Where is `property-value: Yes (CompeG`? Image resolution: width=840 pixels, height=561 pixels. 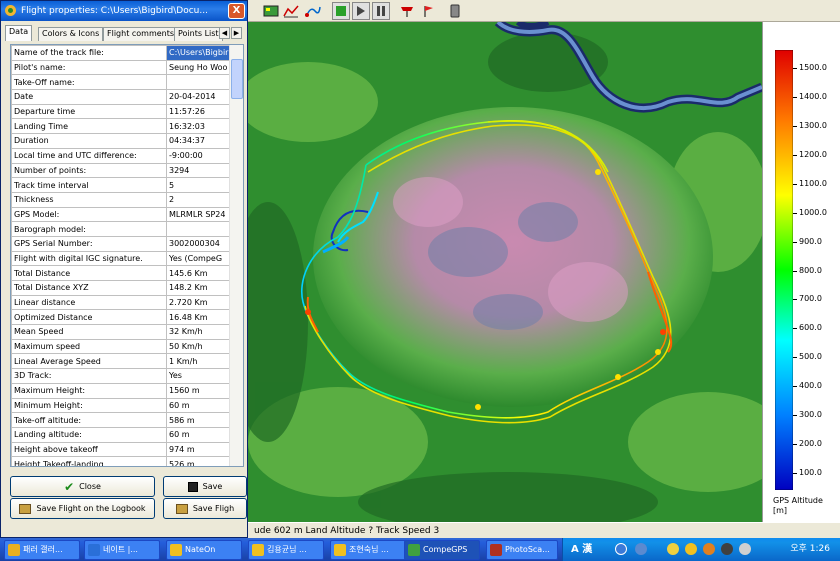
property-value: Yes (CompeG is located at coordinates (198, 258).